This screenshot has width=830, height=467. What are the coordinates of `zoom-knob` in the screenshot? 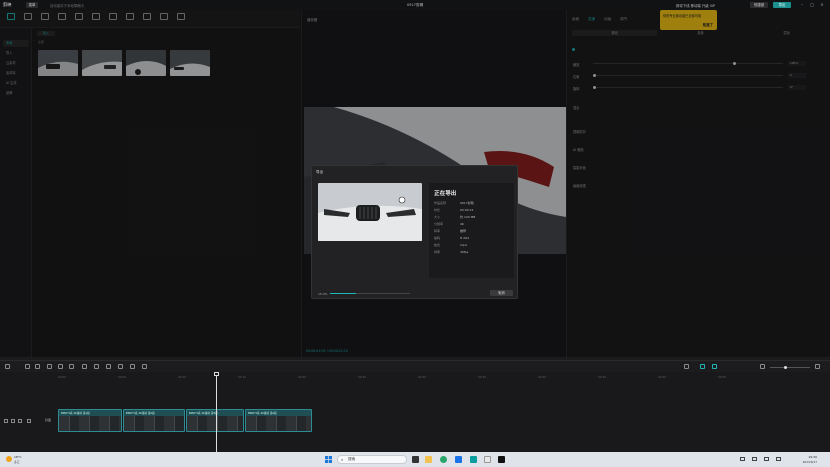 It's located at (785, 367).